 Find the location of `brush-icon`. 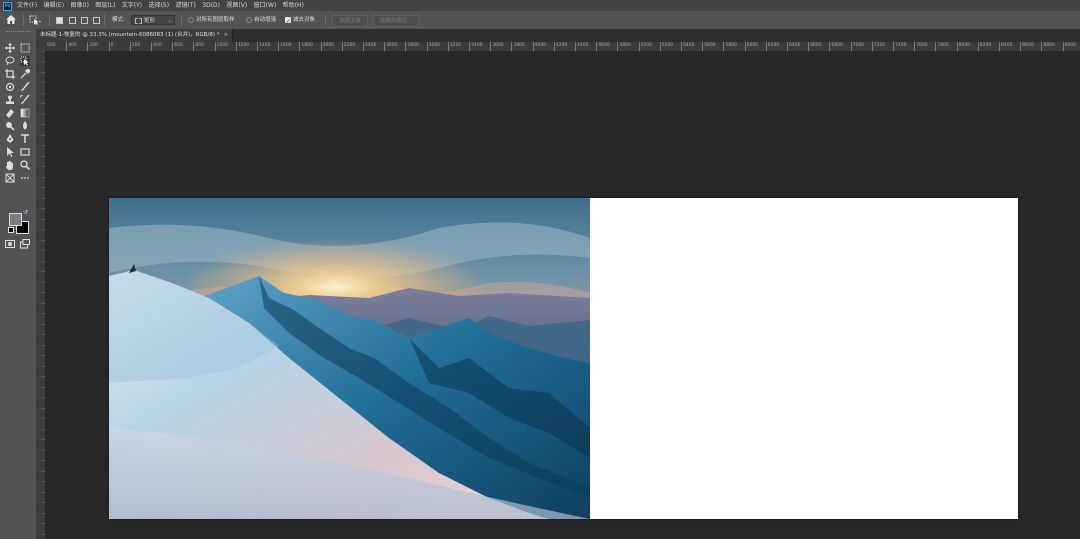

brush-icon is located at coordinates (25, 86).